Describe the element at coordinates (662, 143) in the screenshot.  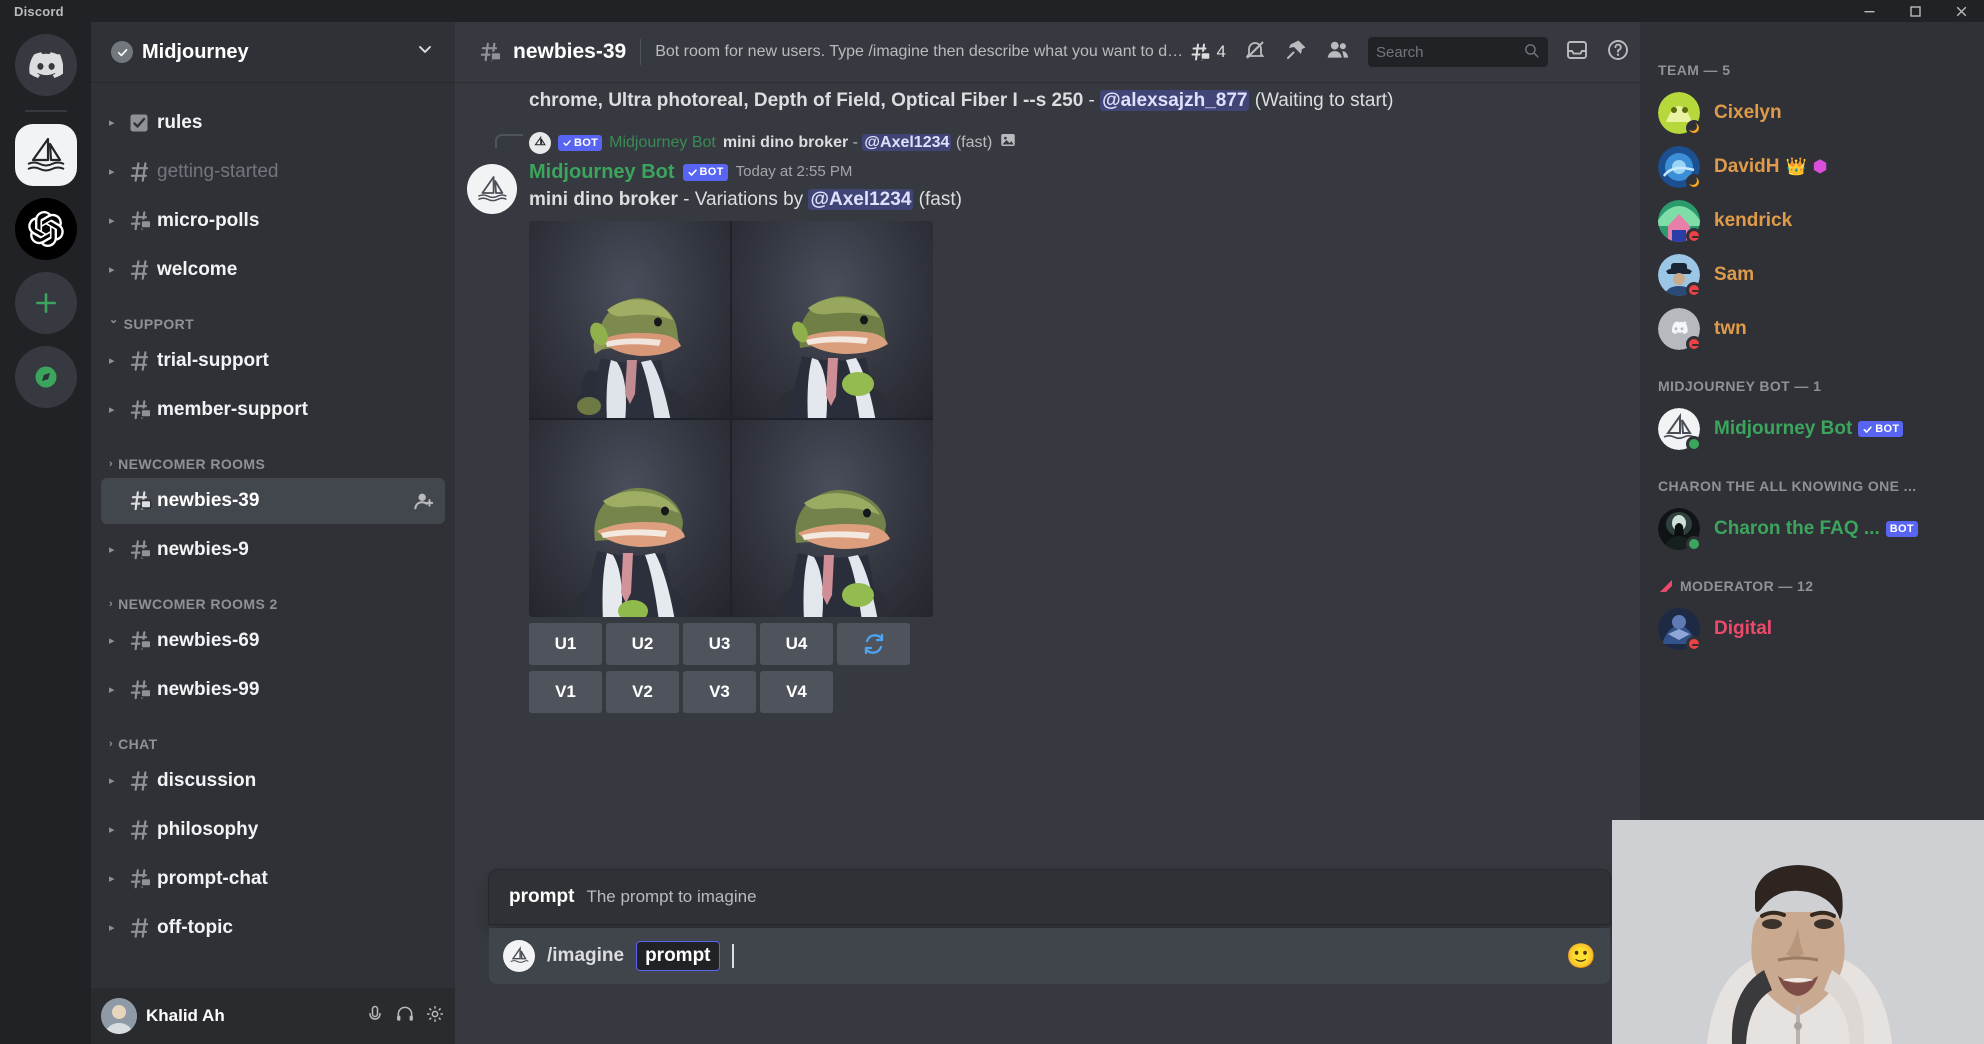
I see `reply-author-name: Midjourney Bot` at that location.